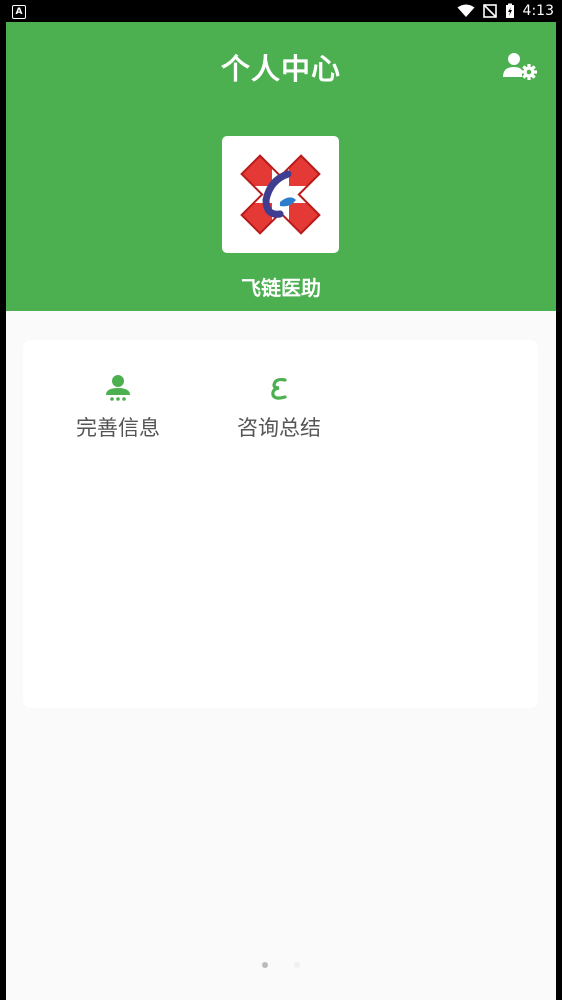 This screenshot has height=1000, width=562. Describe the element at coordinates (118, 388) in the screenshot. I see `user-info-icon` at that location.